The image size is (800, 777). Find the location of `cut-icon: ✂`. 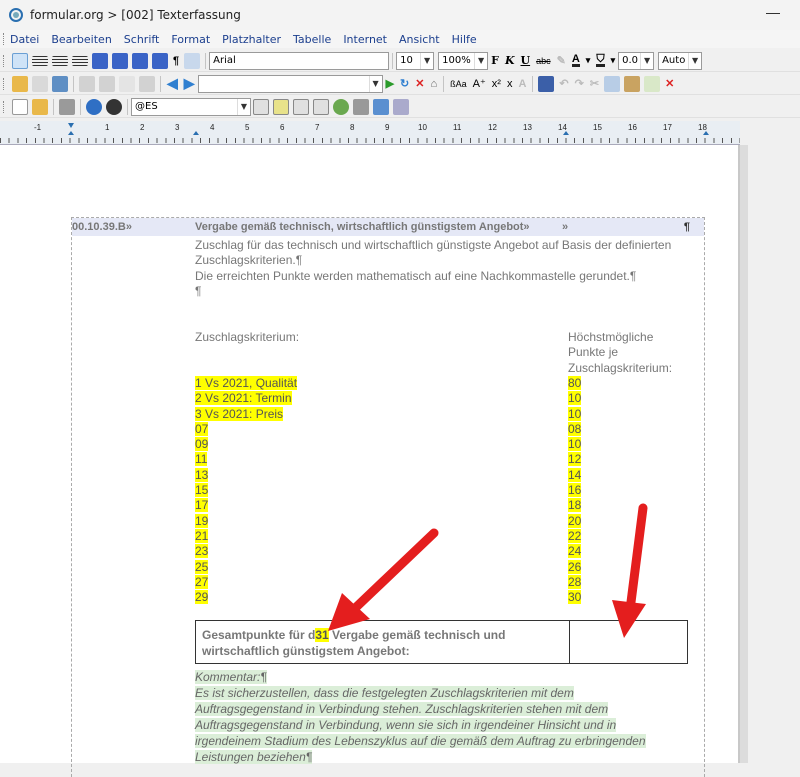

cut-icon: ✂ is located at coordinates (594, 83).